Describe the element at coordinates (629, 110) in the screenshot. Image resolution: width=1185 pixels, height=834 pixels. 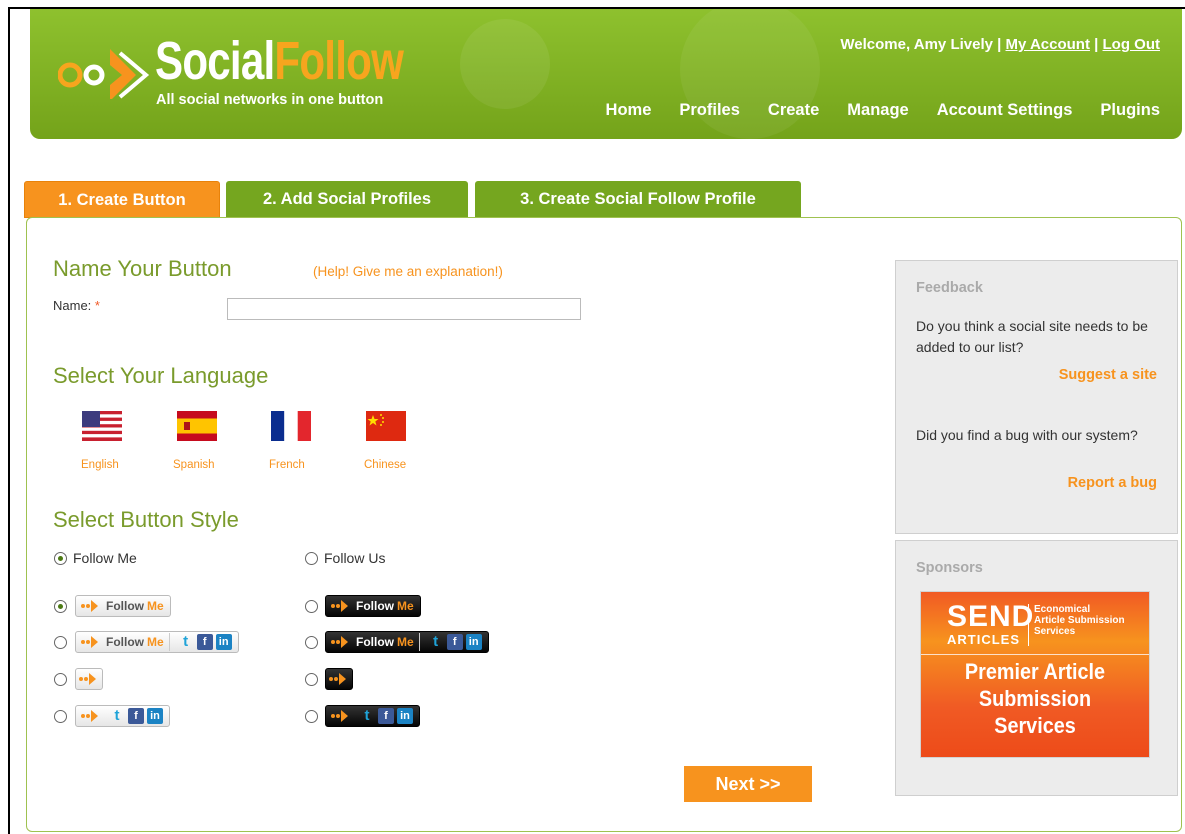
I see `nav-home: Home` at that location.